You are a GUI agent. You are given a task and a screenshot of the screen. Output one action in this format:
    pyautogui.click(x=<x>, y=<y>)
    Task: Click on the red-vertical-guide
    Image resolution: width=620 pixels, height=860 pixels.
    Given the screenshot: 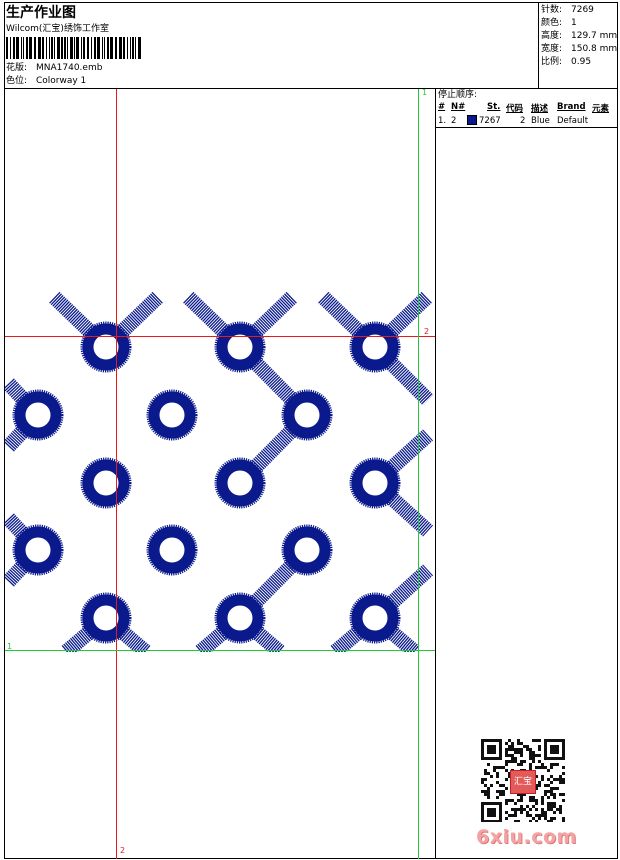 What is the action you would take?
    pyautogui.click(x=116, y=474)
    